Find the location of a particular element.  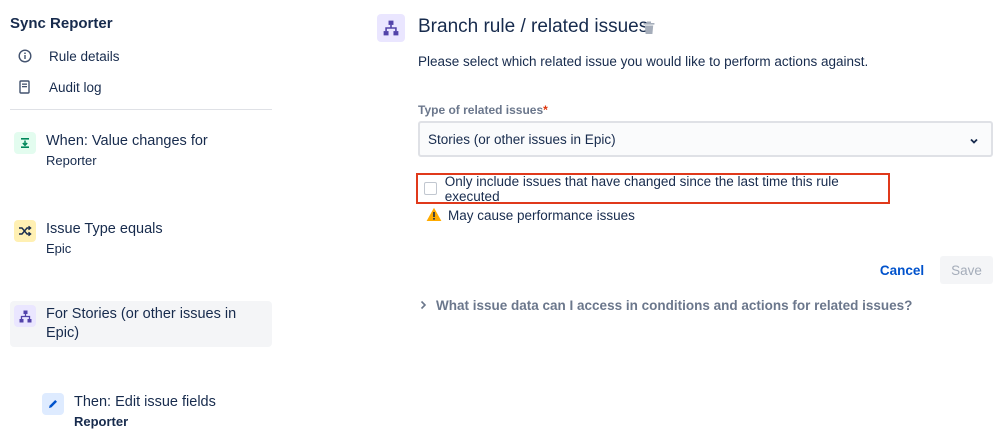

select-value: Stories (or other issues in Epic) is located at coordinates (522, 139).